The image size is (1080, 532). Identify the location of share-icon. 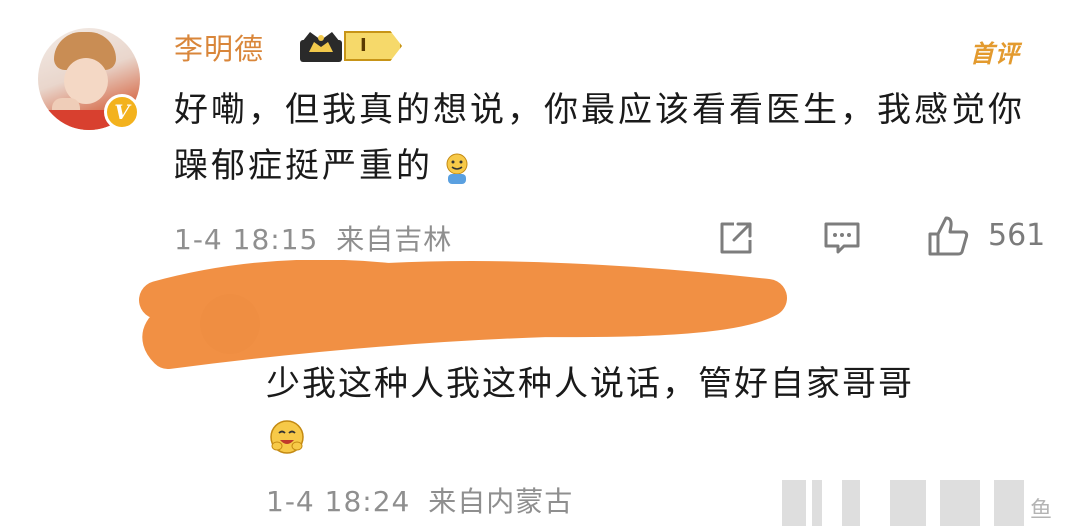
(736, 238).